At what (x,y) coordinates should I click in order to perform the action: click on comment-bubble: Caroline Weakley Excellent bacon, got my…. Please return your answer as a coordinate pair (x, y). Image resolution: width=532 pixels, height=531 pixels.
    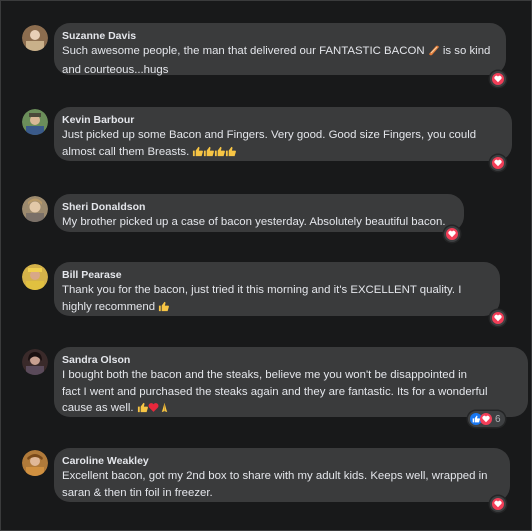
    Looking at the image, I should click on (282, 475).